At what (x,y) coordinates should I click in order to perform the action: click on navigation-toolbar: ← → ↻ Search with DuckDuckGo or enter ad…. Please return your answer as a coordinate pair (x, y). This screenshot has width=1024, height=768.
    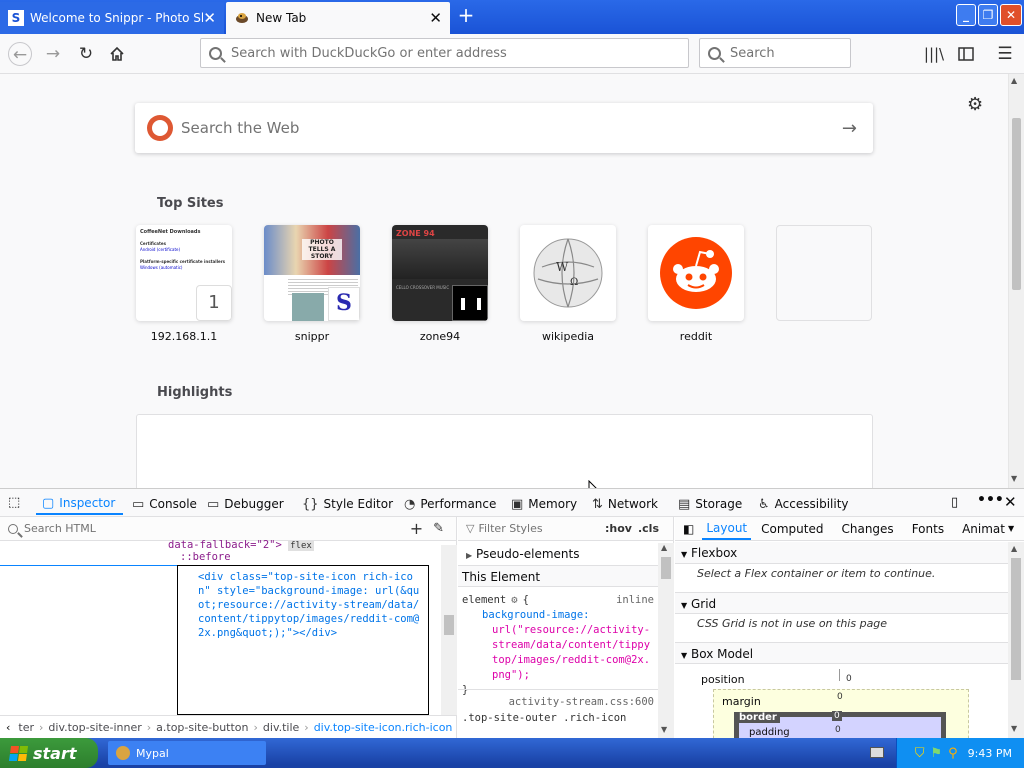
    Looking at the image, I should click on (512, 54).